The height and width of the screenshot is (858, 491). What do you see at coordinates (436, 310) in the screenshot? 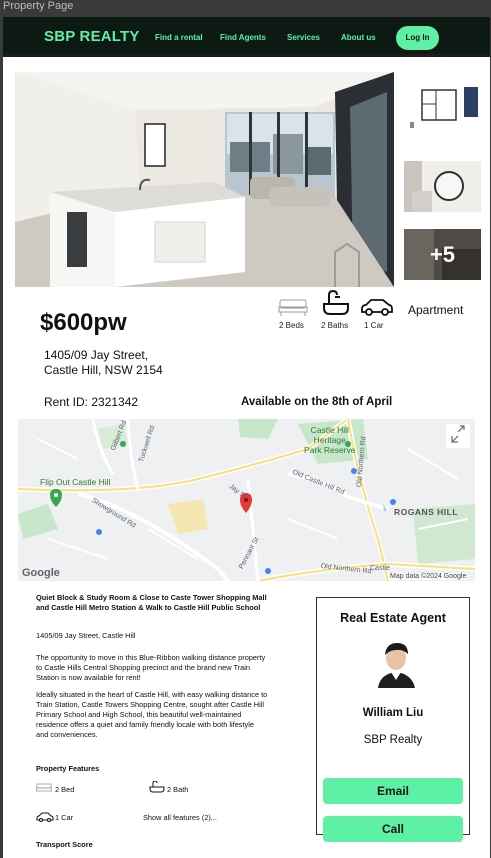
I see `property-type: Apartment` at bounding box center [436, 310].